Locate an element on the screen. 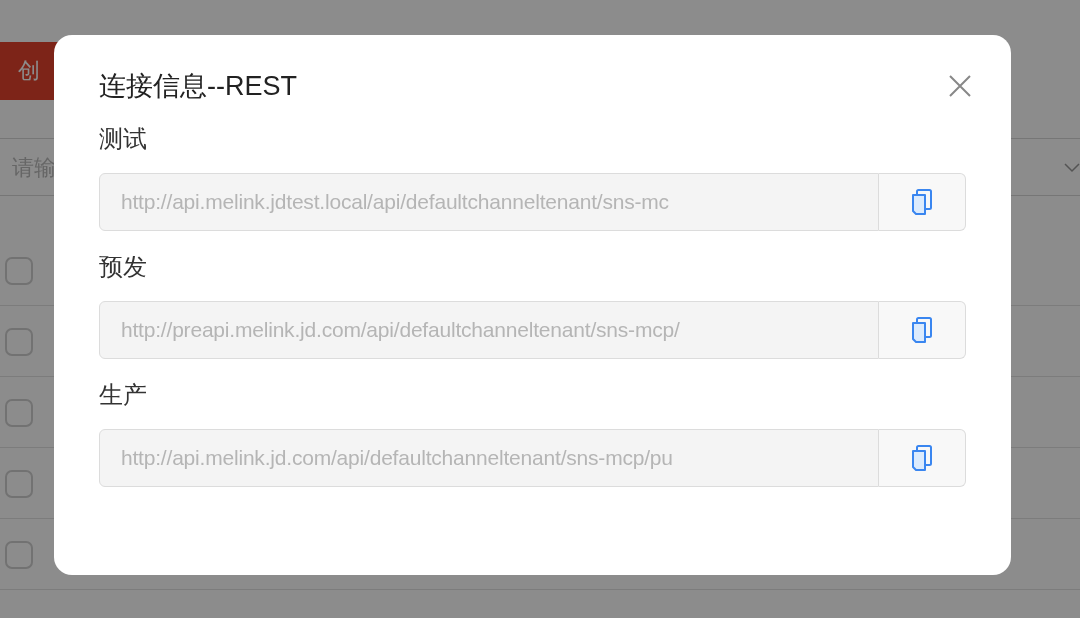 Image resolution: width=1080 pixels, height=618 pixels. field-label: 生产 is located at coordinates (123, 395).